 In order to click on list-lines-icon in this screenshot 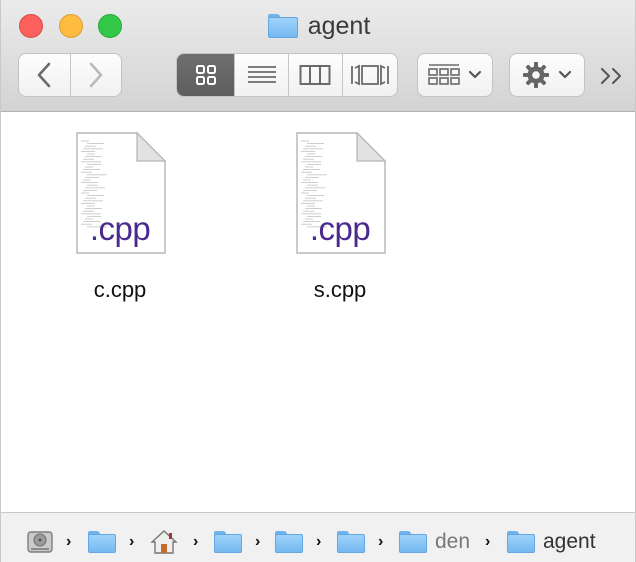, I will do `click(261, 74)`.